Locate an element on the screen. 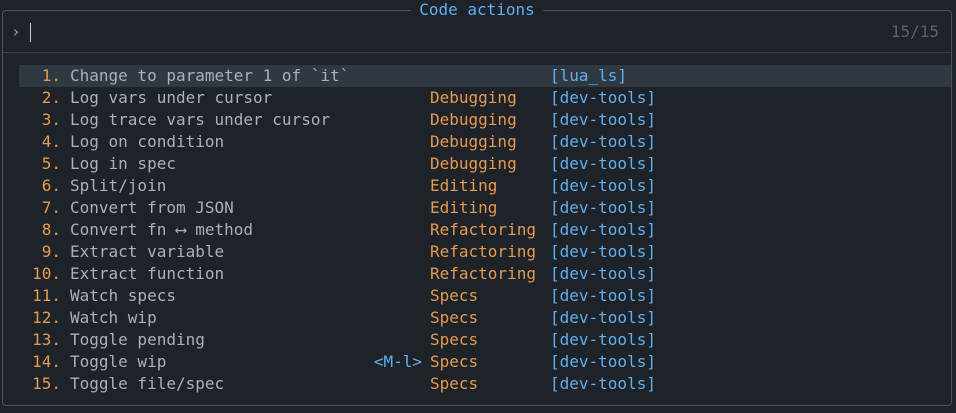 The height and width of the screenshot is (413, 956). item-label: Log on condition is located at coordinates (147, 141).